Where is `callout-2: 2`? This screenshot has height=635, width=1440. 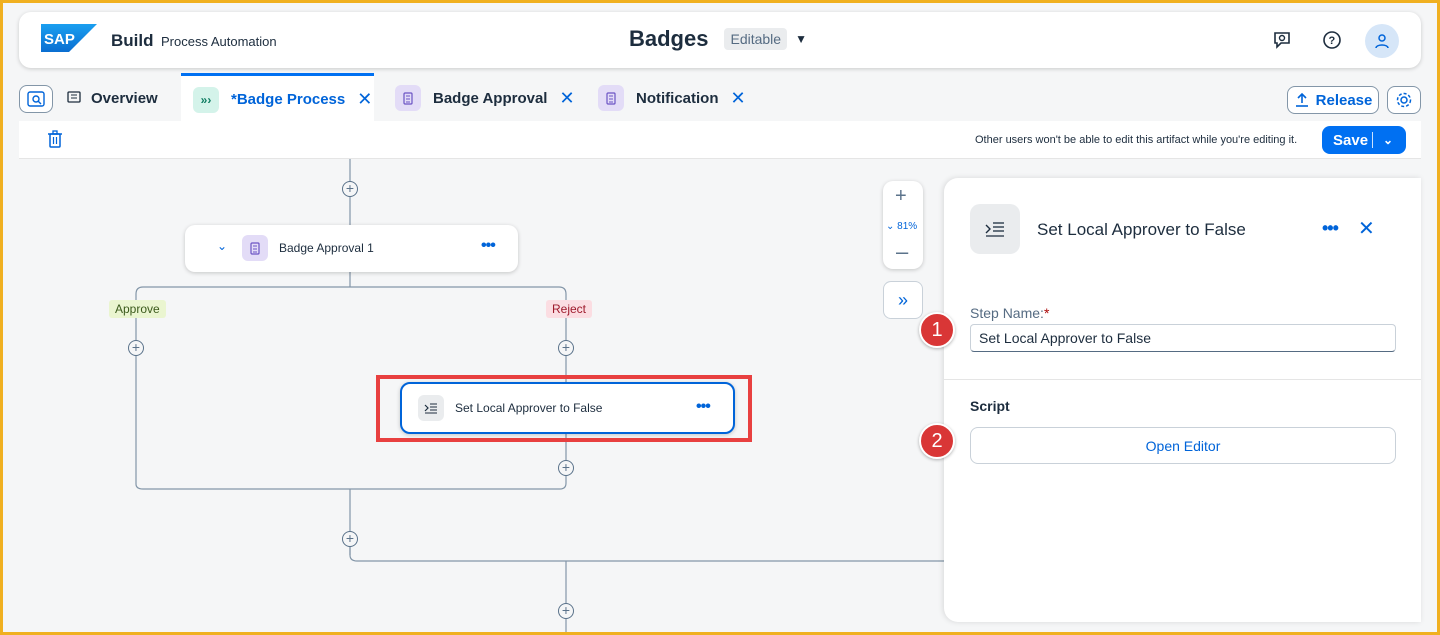 callout-2: 2 is located at coordinates (937, 441).